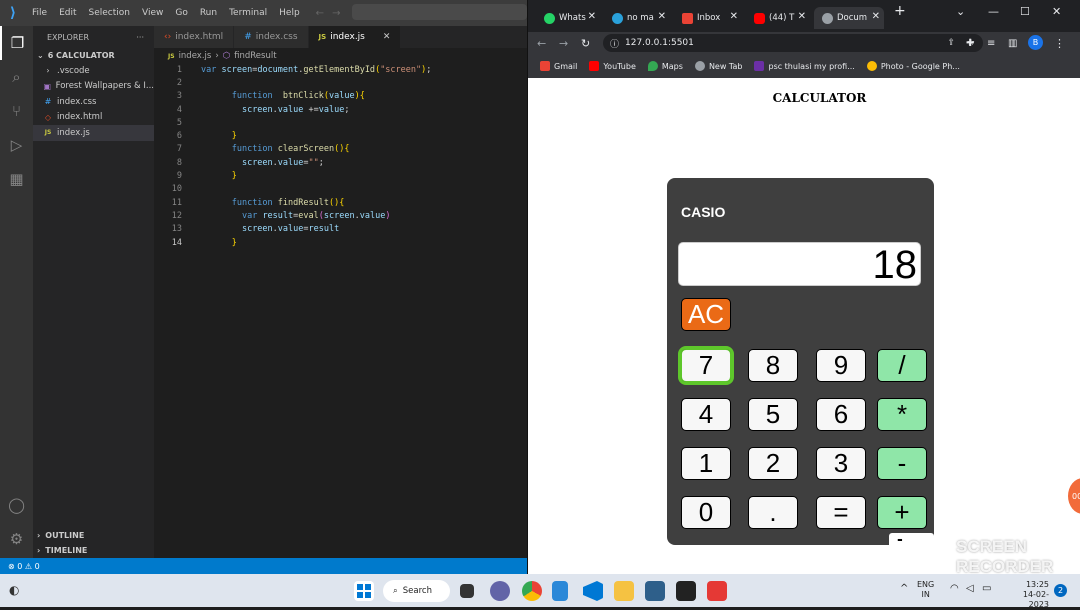 The image size is (1080, 610). What do you see at coordinates (39, 13) in the screenshot?
I see `menu-file: File` at bounding box center [39, 13].